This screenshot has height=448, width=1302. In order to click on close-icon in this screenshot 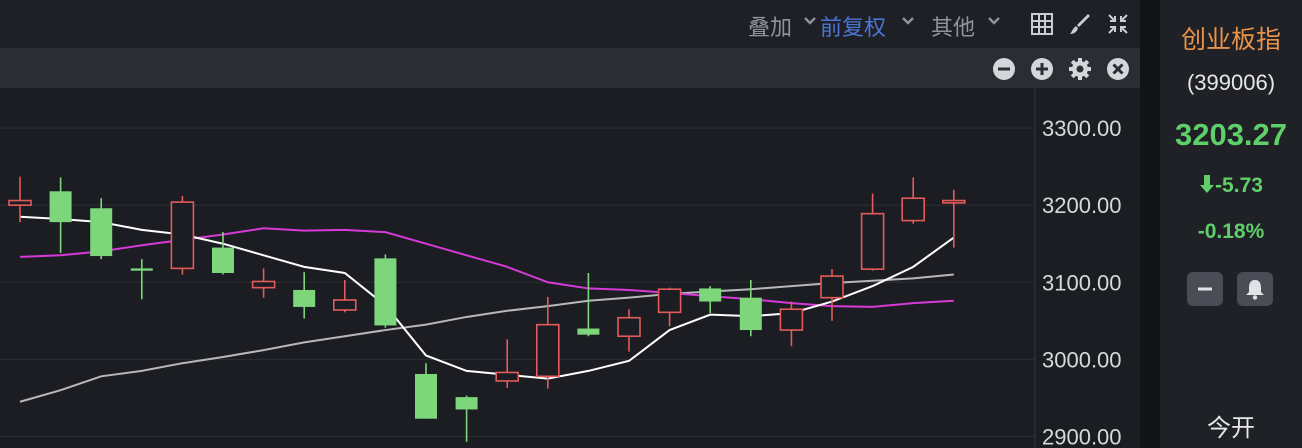, I will do `click(1118, 69)`.